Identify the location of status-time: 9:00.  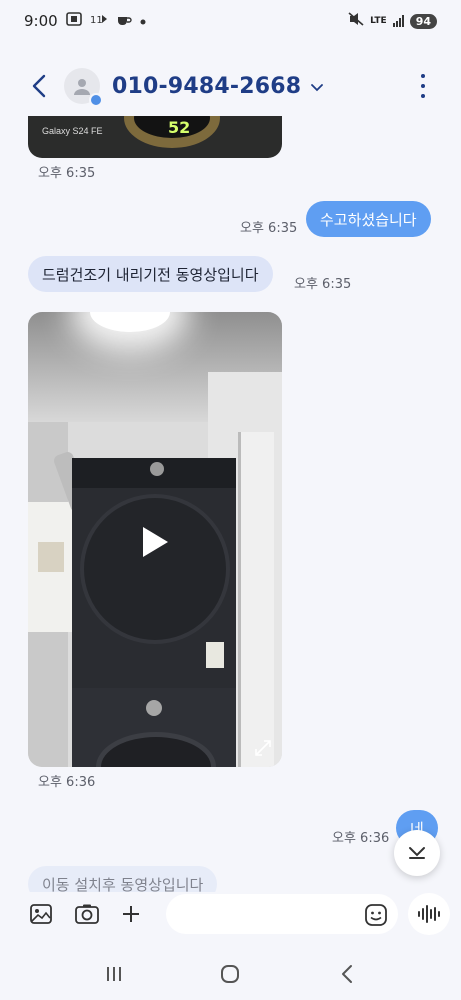
(41, 21).